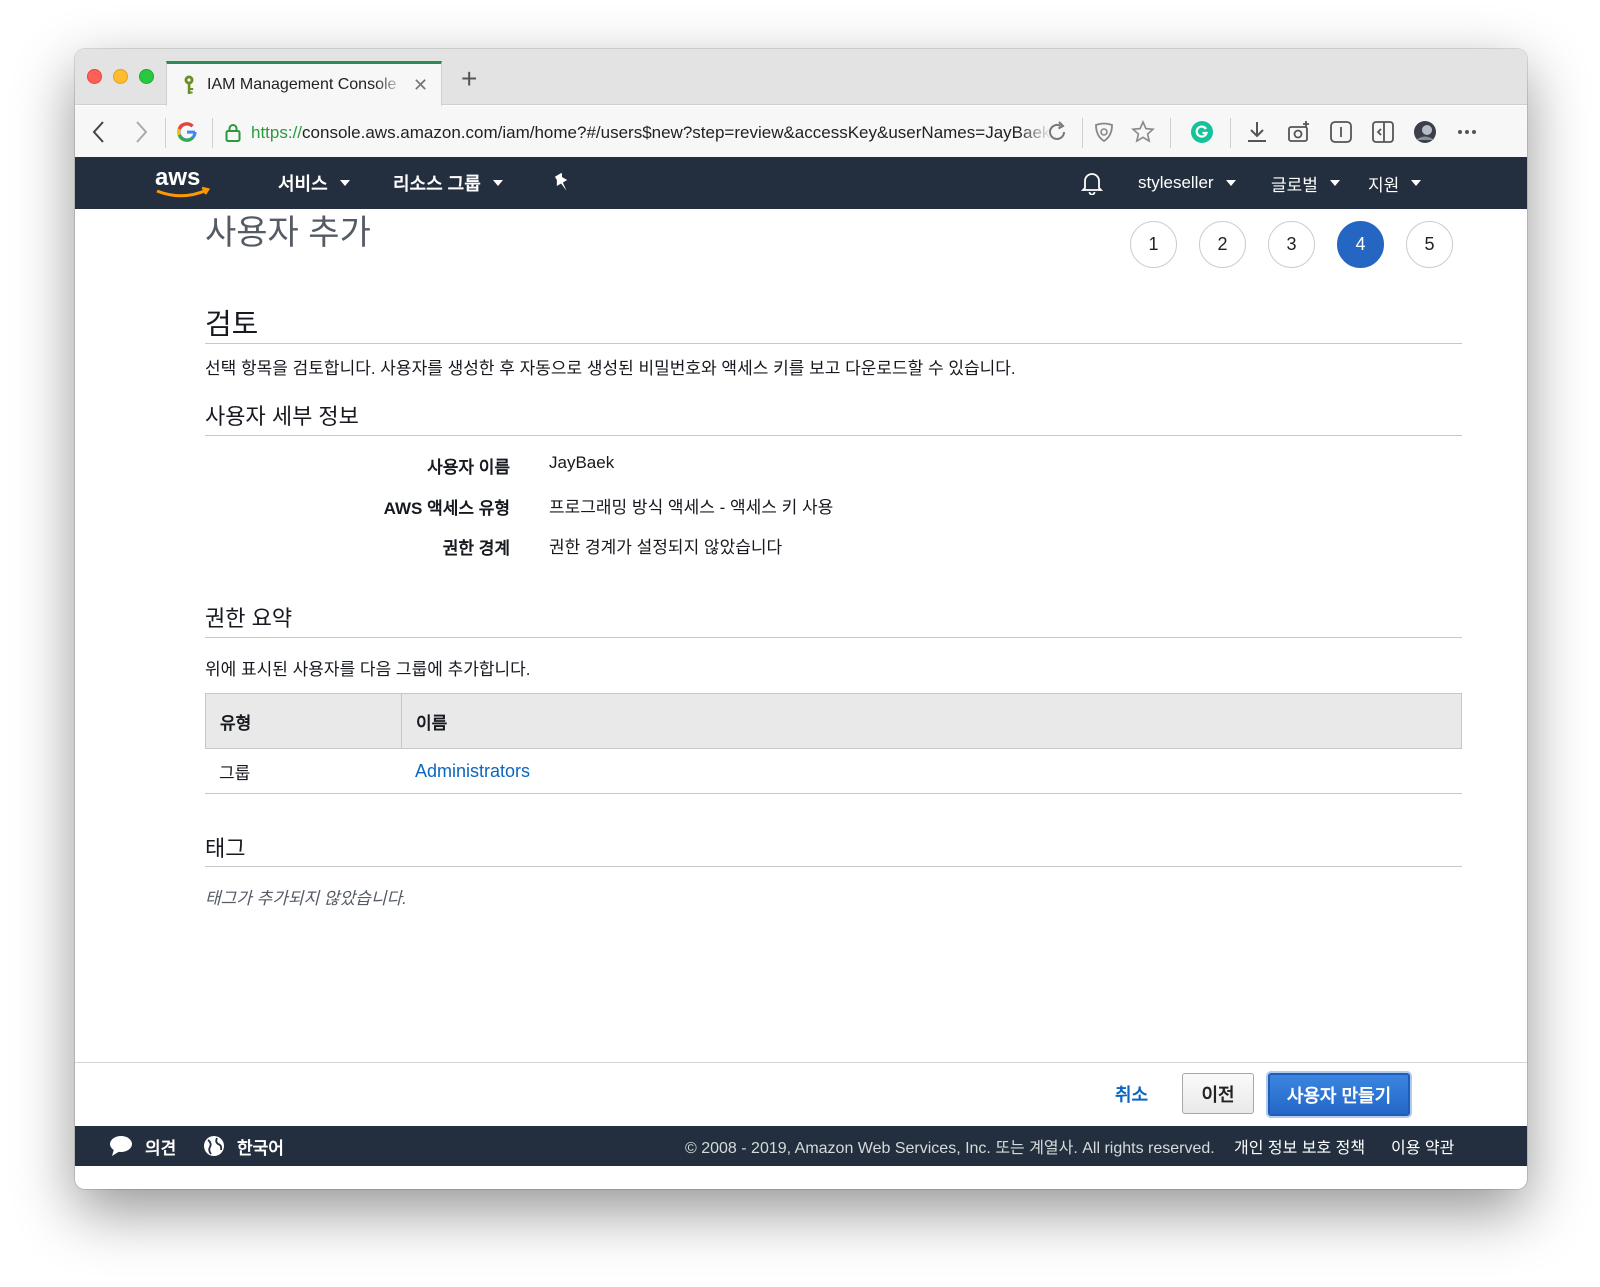 This screenshot has width=1600, height=1287. What do you see at coordinates (1218, 1093) in the screenshot?
I see `previous-button: 이전` at bounding box center [1218, 1093].